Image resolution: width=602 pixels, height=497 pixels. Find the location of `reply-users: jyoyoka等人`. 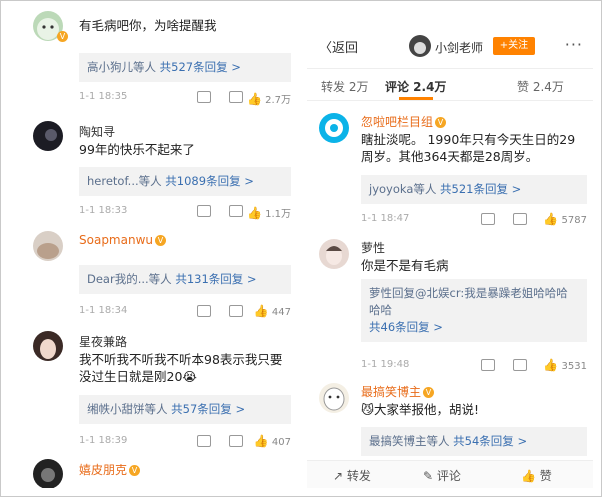

reply-users: jyoyoka等人 is located at coordinates (402, 189).